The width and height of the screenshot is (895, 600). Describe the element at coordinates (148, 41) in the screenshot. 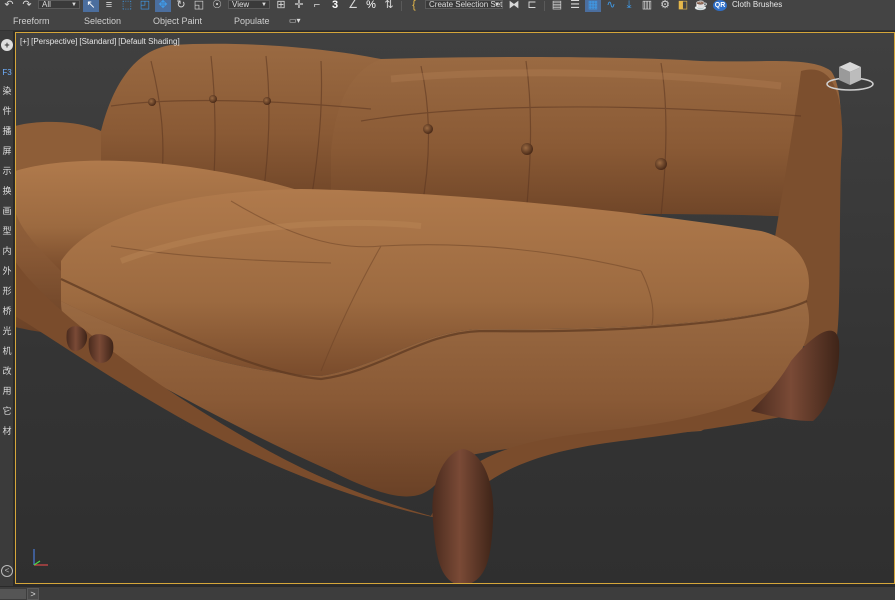

I see `viewport-shading-menu: [Default Shading]` at that location.